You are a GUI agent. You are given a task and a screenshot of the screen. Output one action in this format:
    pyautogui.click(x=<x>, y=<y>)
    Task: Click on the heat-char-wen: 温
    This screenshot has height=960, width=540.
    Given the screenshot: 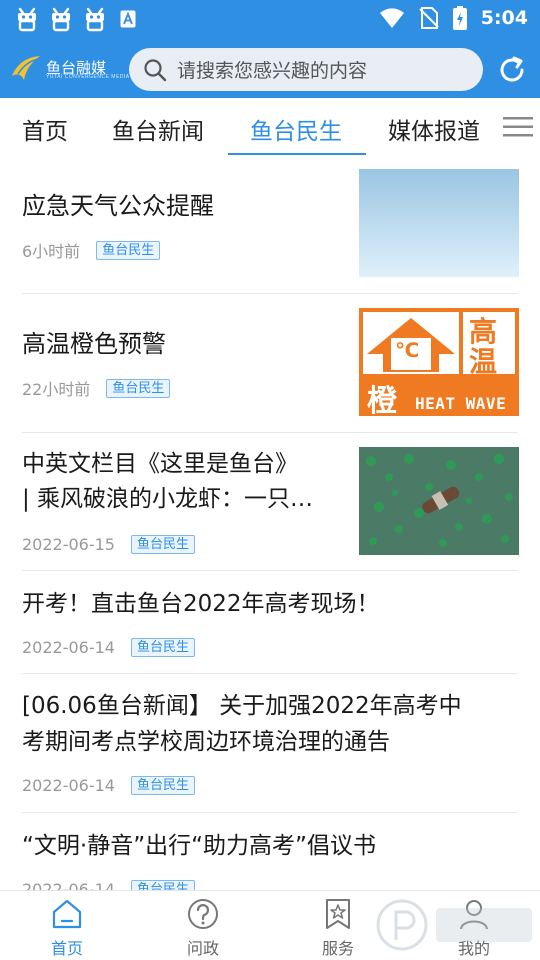 What is the action you would take?
    pyautogui.click(x=483, y=361)
    